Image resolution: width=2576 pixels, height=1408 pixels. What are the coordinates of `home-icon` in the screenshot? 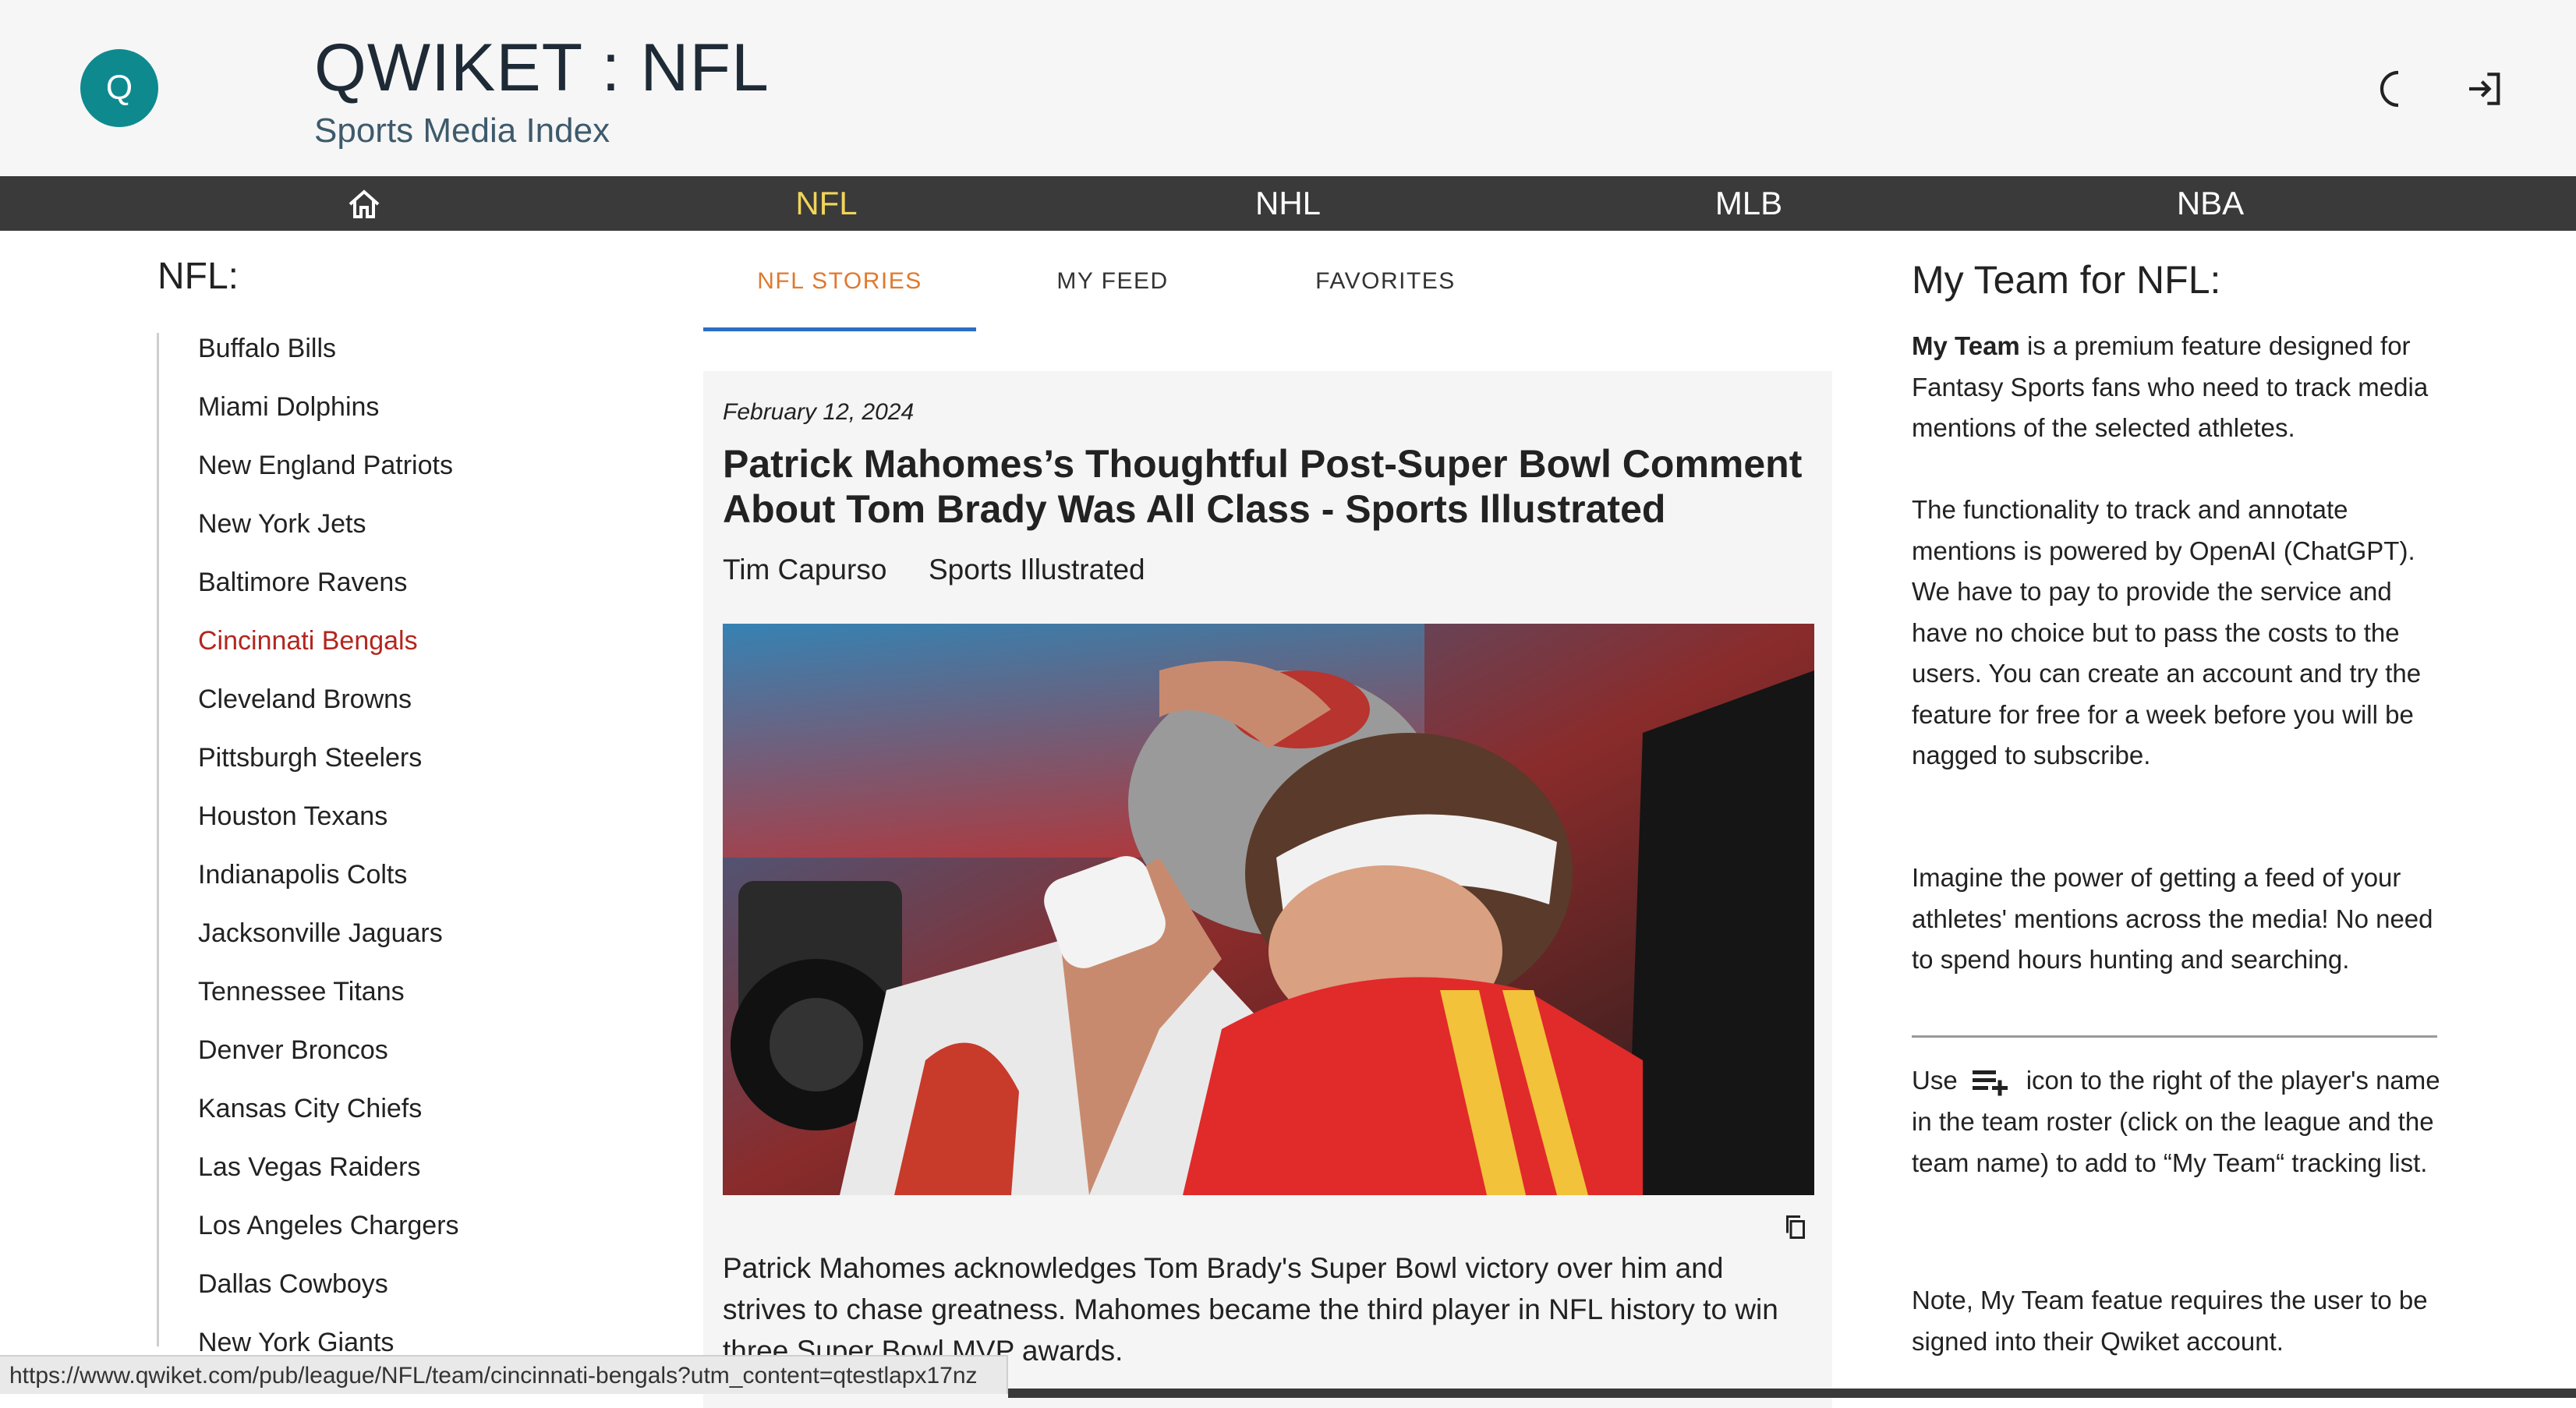 It's located at (364, 204).